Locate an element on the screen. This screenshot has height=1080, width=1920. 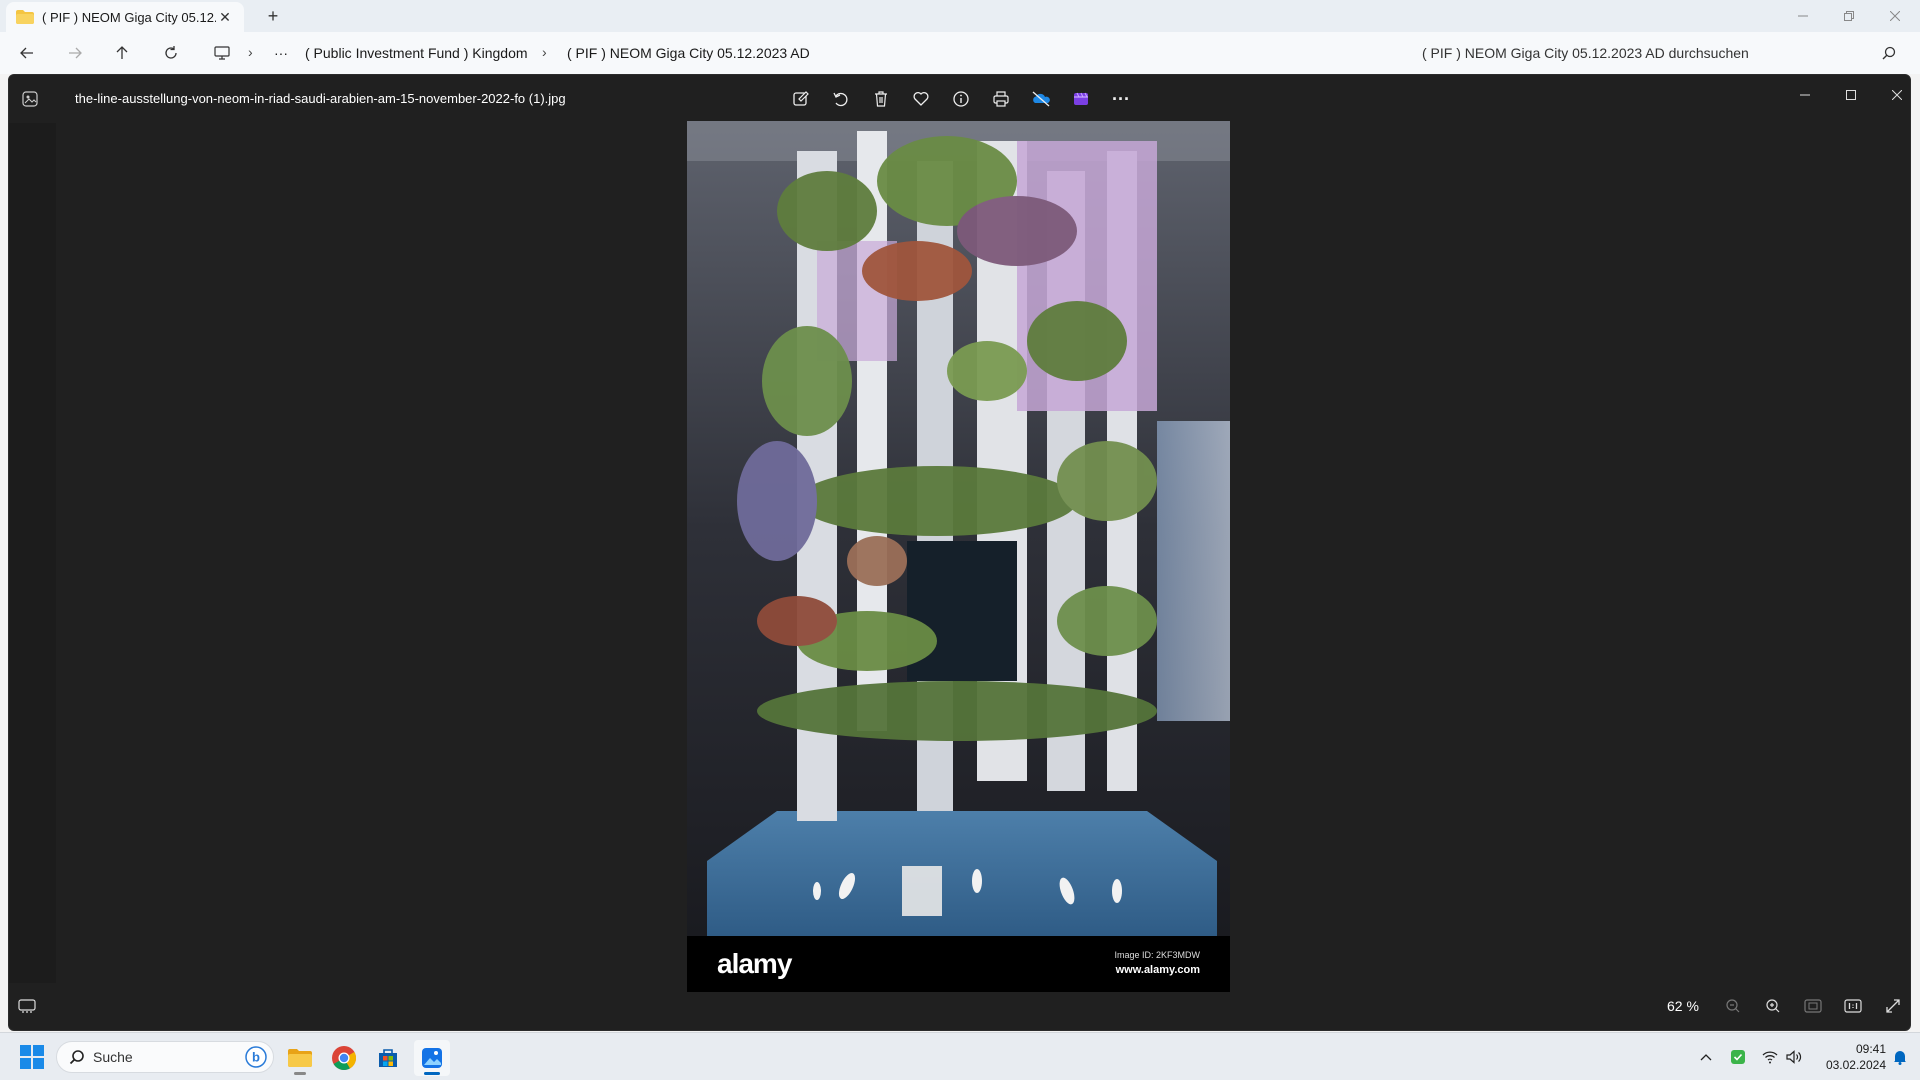
start-button is located at coordinates (32, 1057).